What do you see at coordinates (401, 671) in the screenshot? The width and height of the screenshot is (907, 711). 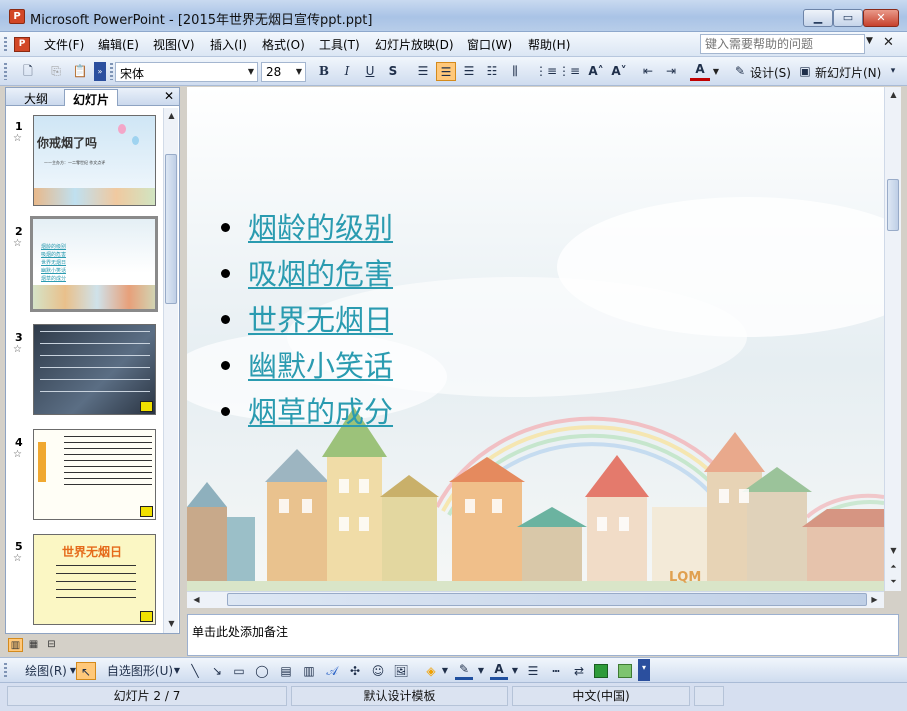 I see `picture-icon: 🖼` at bounding box center [401, 671].